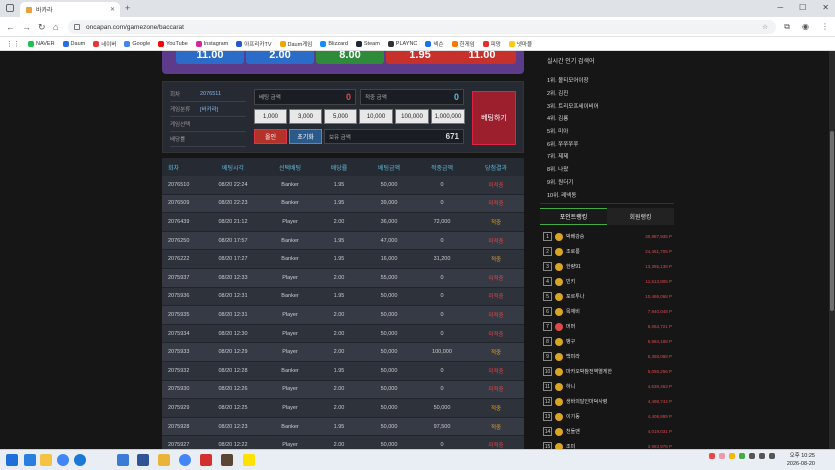 Image resolution: width=835 pixels, height=470 pixels. Describe the element at coordinates (494, 118) in the screenshot. I see `place-bet-button: 베팅하기` at that location.